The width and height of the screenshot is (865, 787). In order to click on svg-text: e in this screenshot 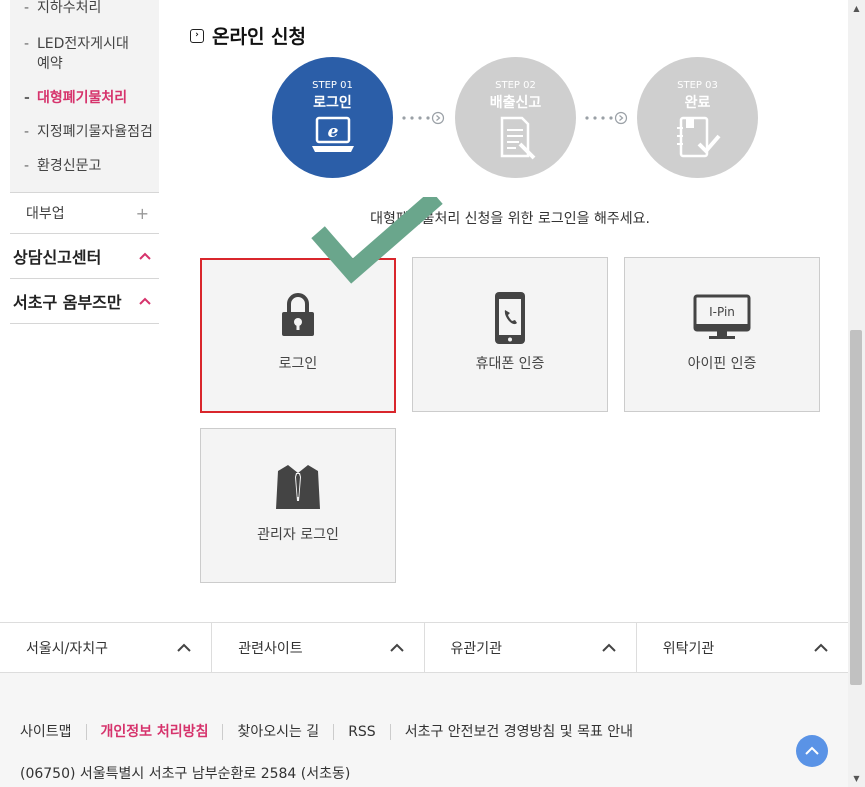, I will do `click(332, 132)`.